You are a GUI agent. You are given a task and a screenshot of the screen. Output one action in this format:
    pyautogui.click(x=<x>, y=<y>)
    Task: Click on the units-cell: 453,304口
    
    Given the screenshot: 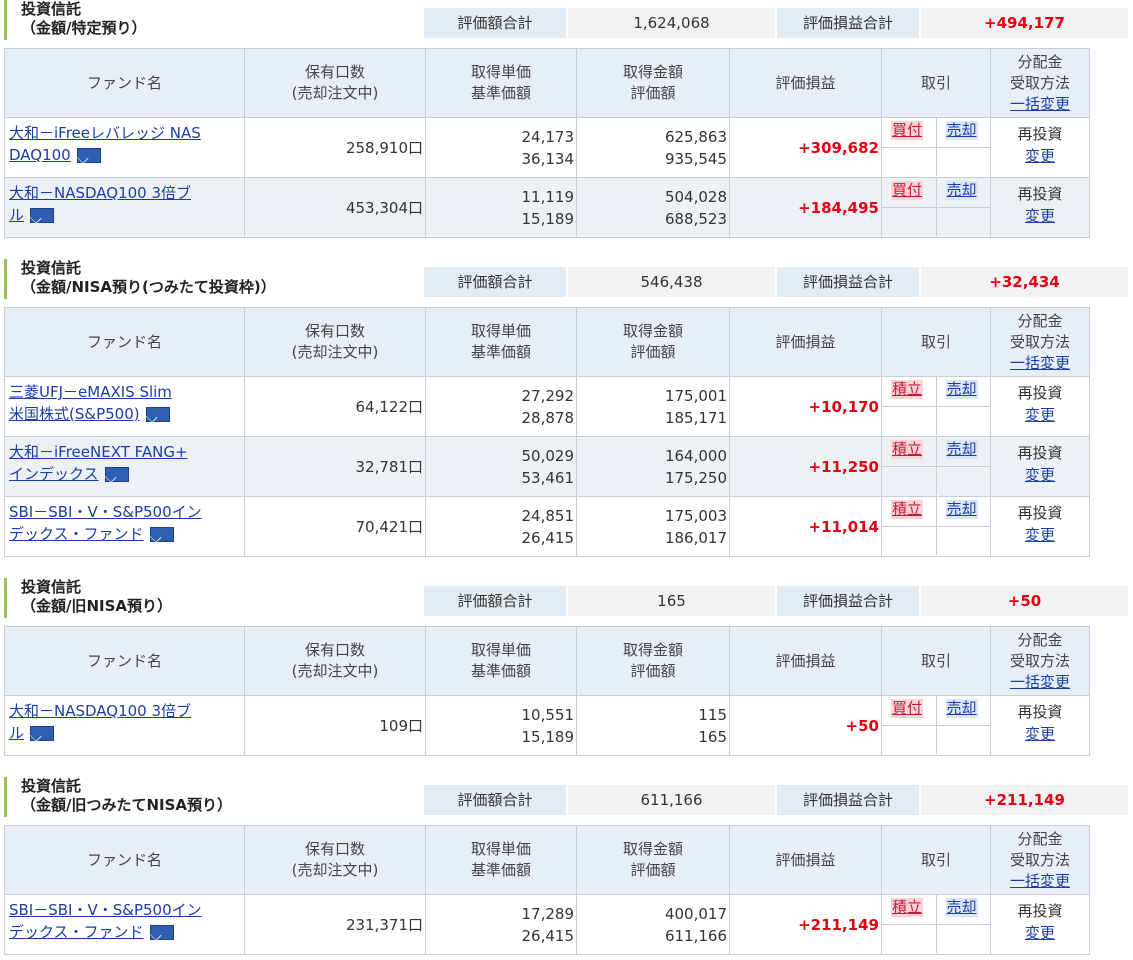 What is the action you would take?
    pyautogui.click(x=335, y=207)
    